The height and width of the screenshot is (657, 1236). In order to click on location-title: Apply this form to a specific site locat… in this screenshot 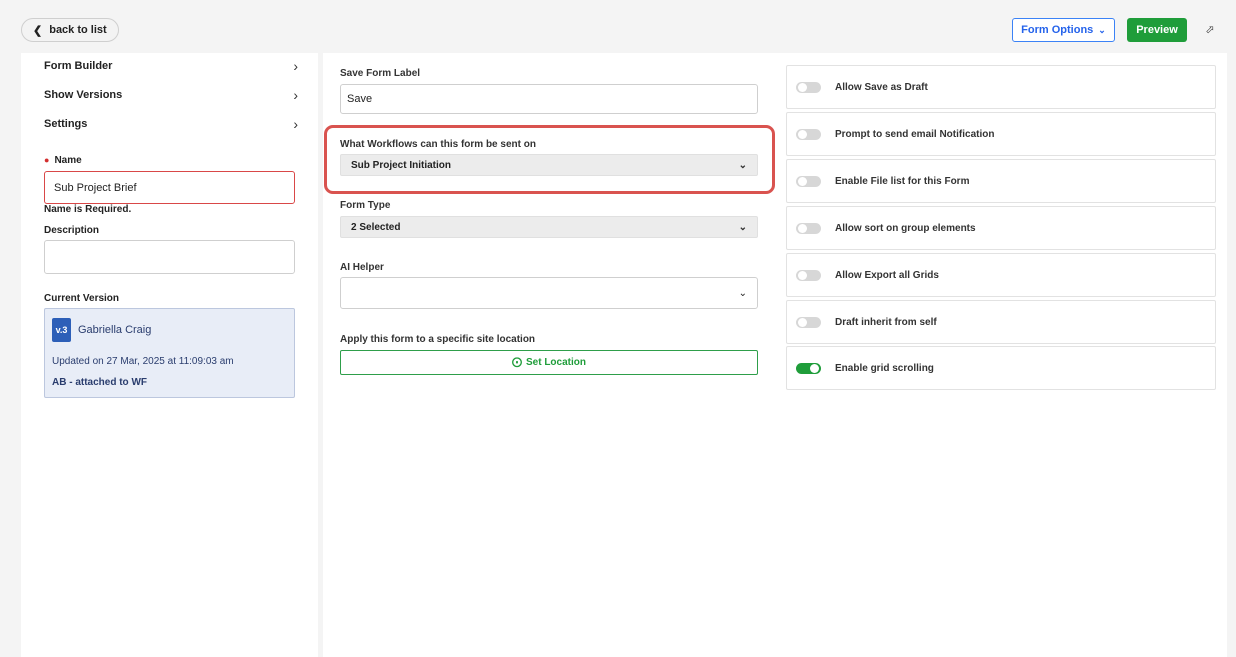, I will do `click(438, 339)`.